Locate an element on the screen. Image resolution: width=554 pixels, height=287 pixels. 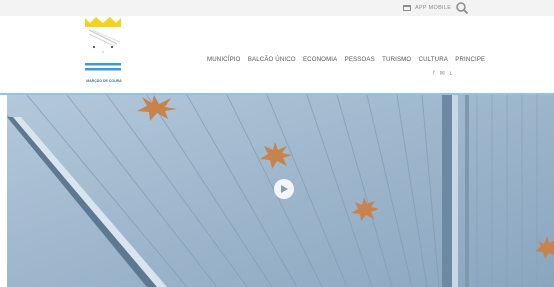
top-utility-bar: APP MOBILE is located at coordinates (277, 8).